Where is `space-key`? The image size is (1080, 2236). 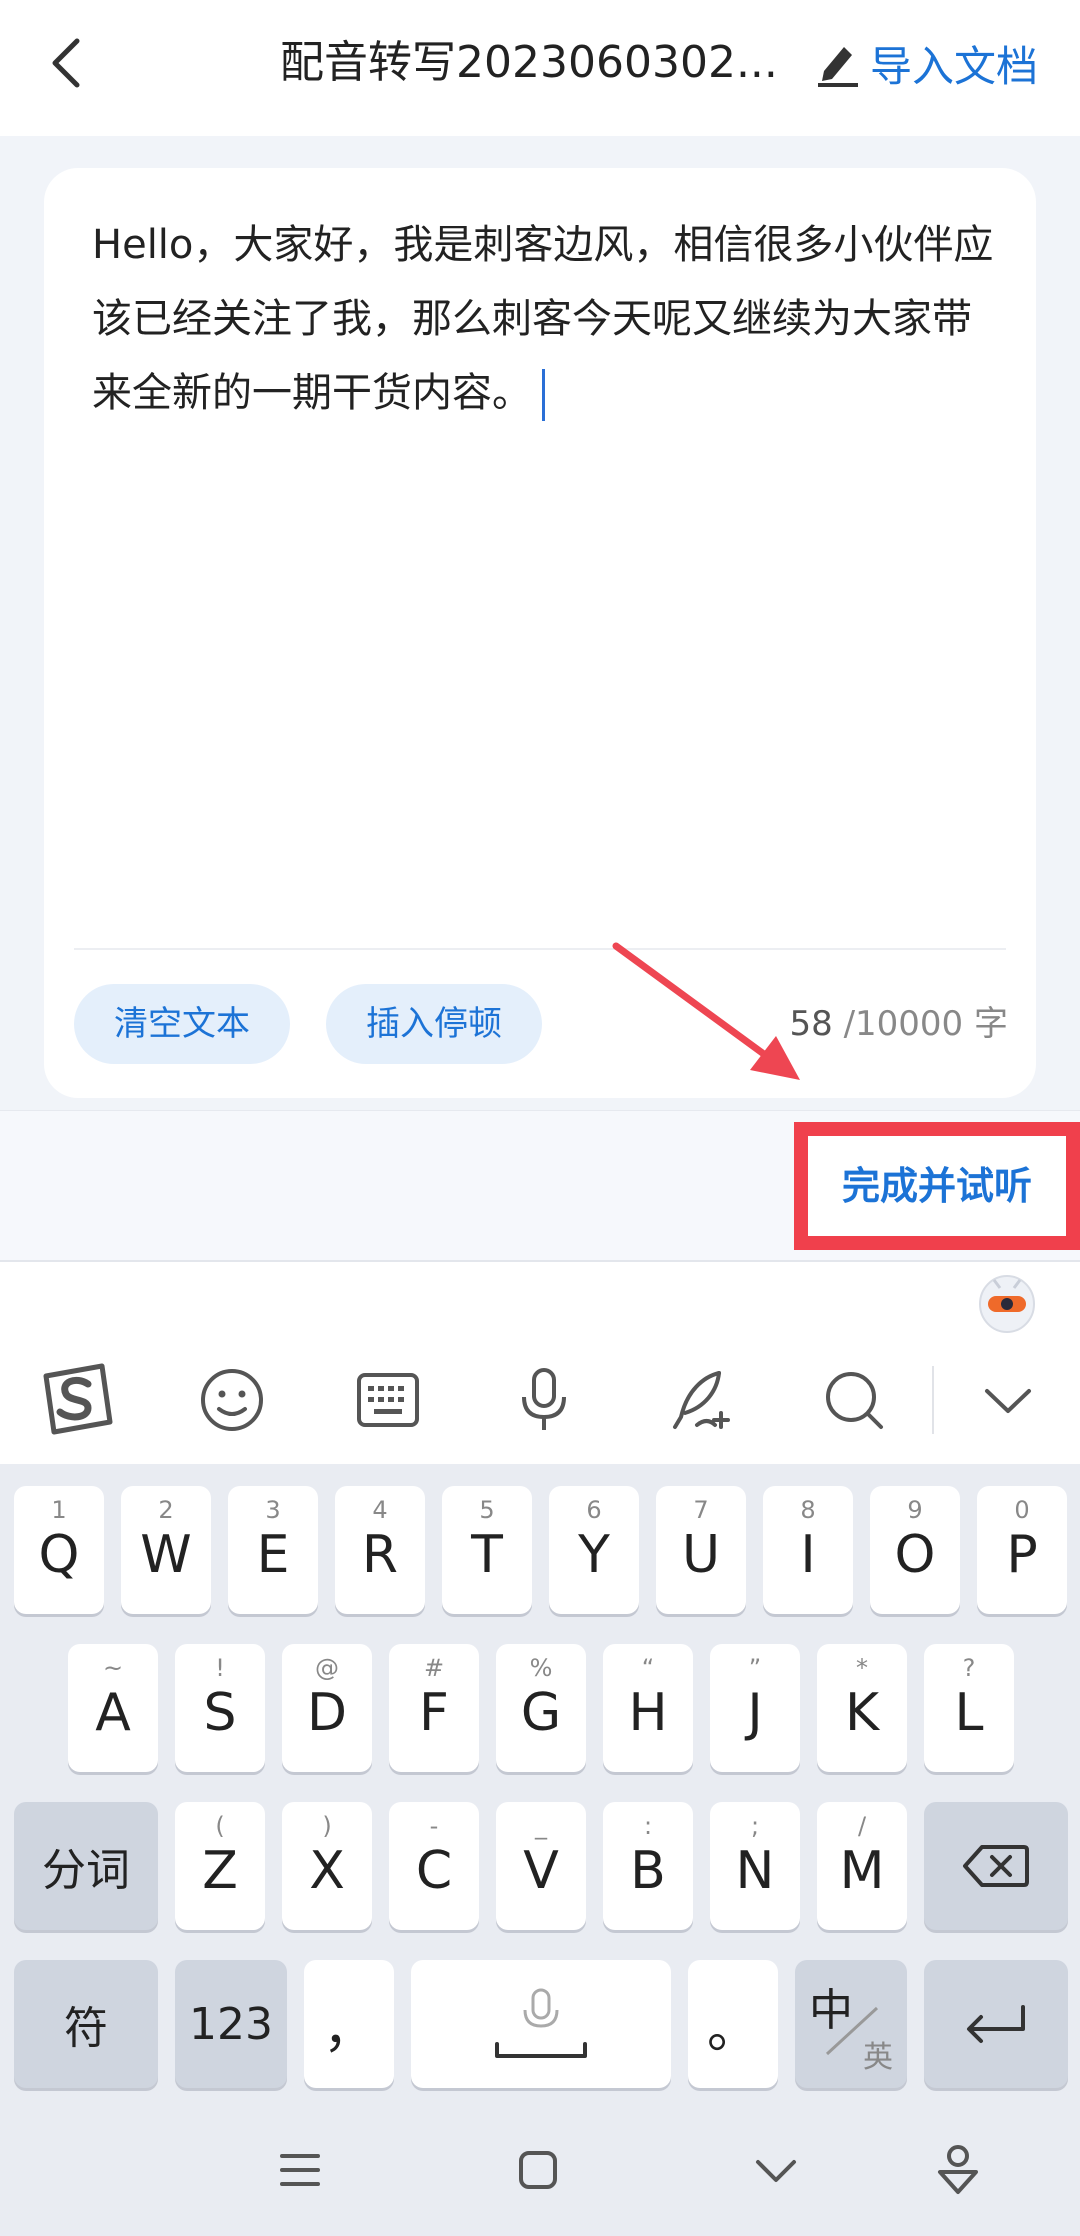 space-key is located at coordinates (541, 2024).